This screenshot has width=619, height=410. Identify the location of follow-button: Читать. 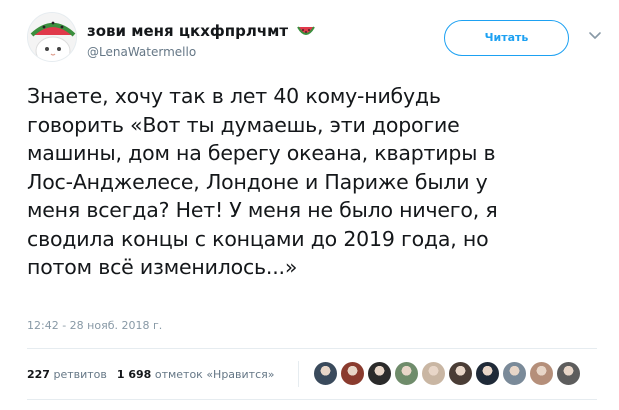
(506, 38).